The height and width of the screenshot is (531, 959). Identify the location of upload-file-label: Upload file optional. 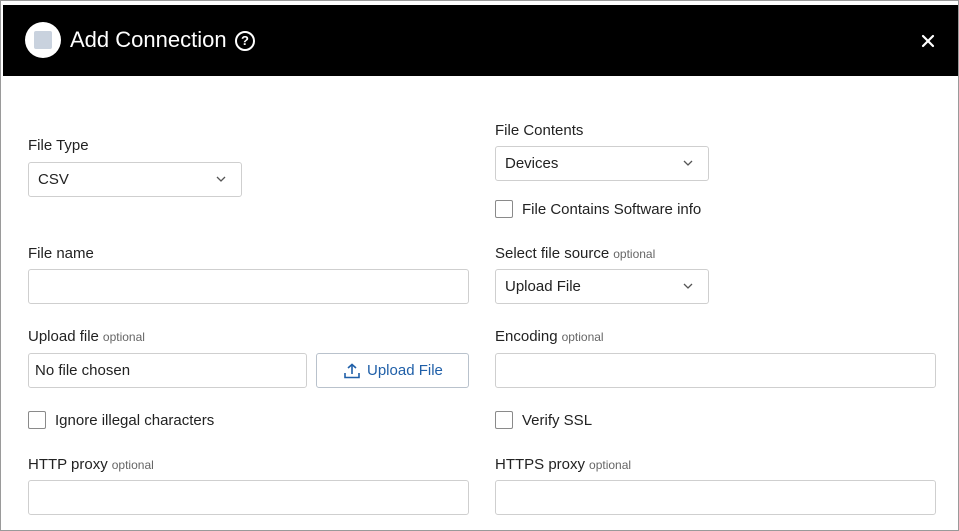
(86, 337).